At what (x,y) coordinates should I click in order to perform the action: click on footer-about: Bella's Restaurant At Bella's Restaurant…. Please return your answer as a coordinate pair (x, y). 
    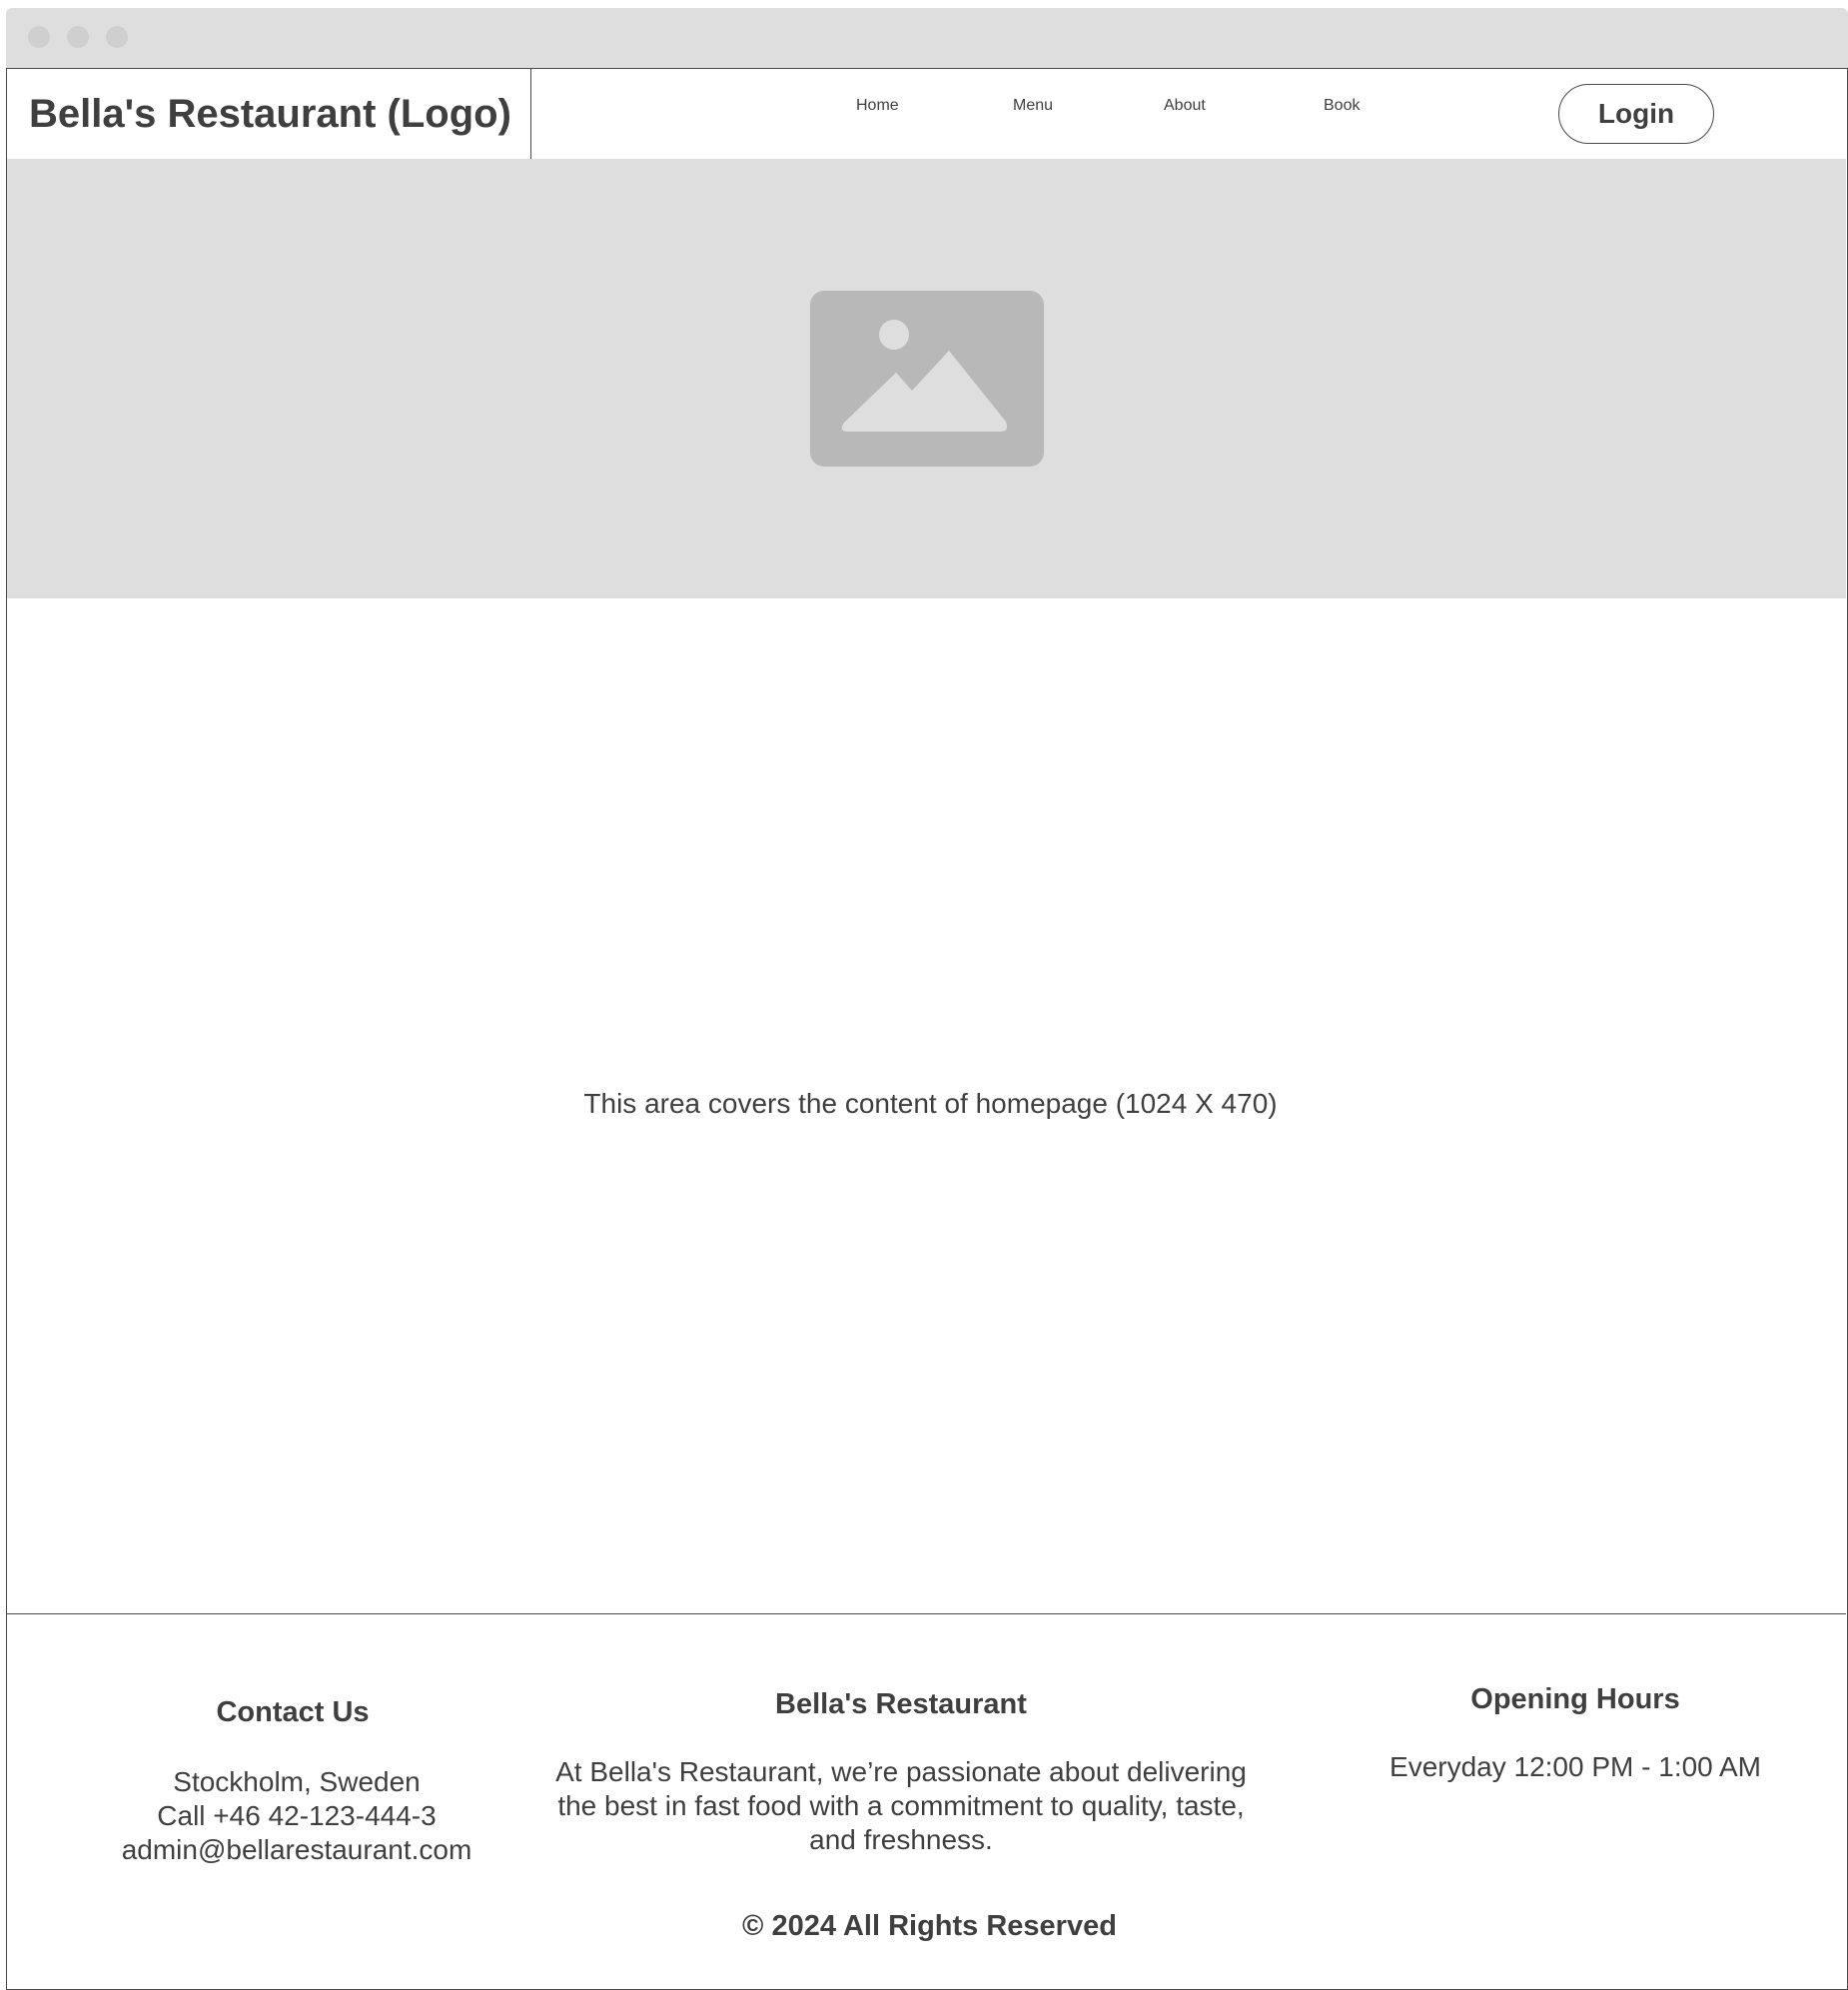
    Looking at the image, I should click on (901, 1772).